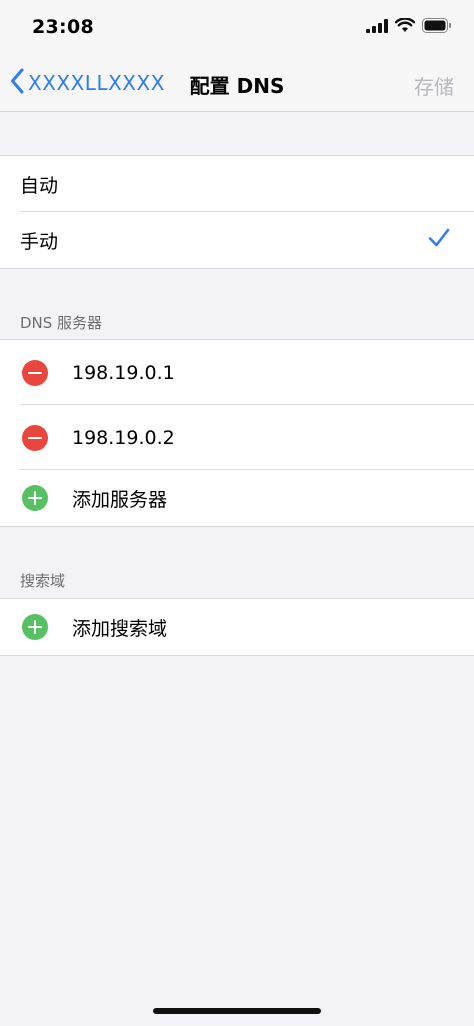 The image size is (474, 1026). I want to click on cellular-signal-icon, so click(377, 27).